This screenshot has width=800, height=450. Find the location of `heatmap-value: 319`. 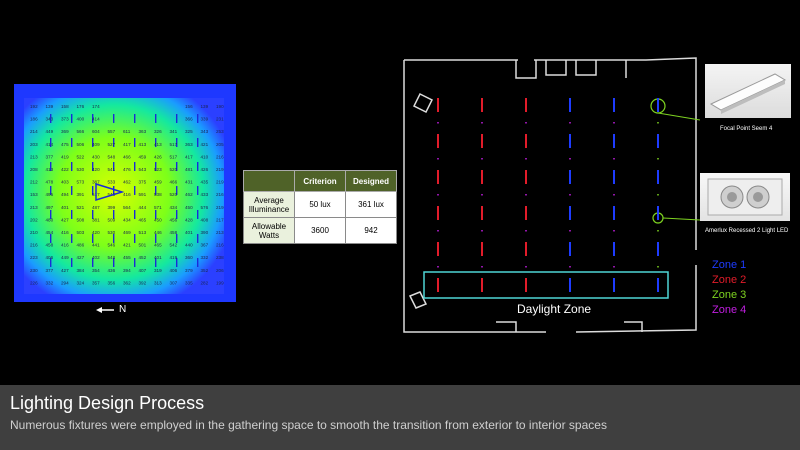

heatmap-value: 319 is located at coordinates (158, 270).